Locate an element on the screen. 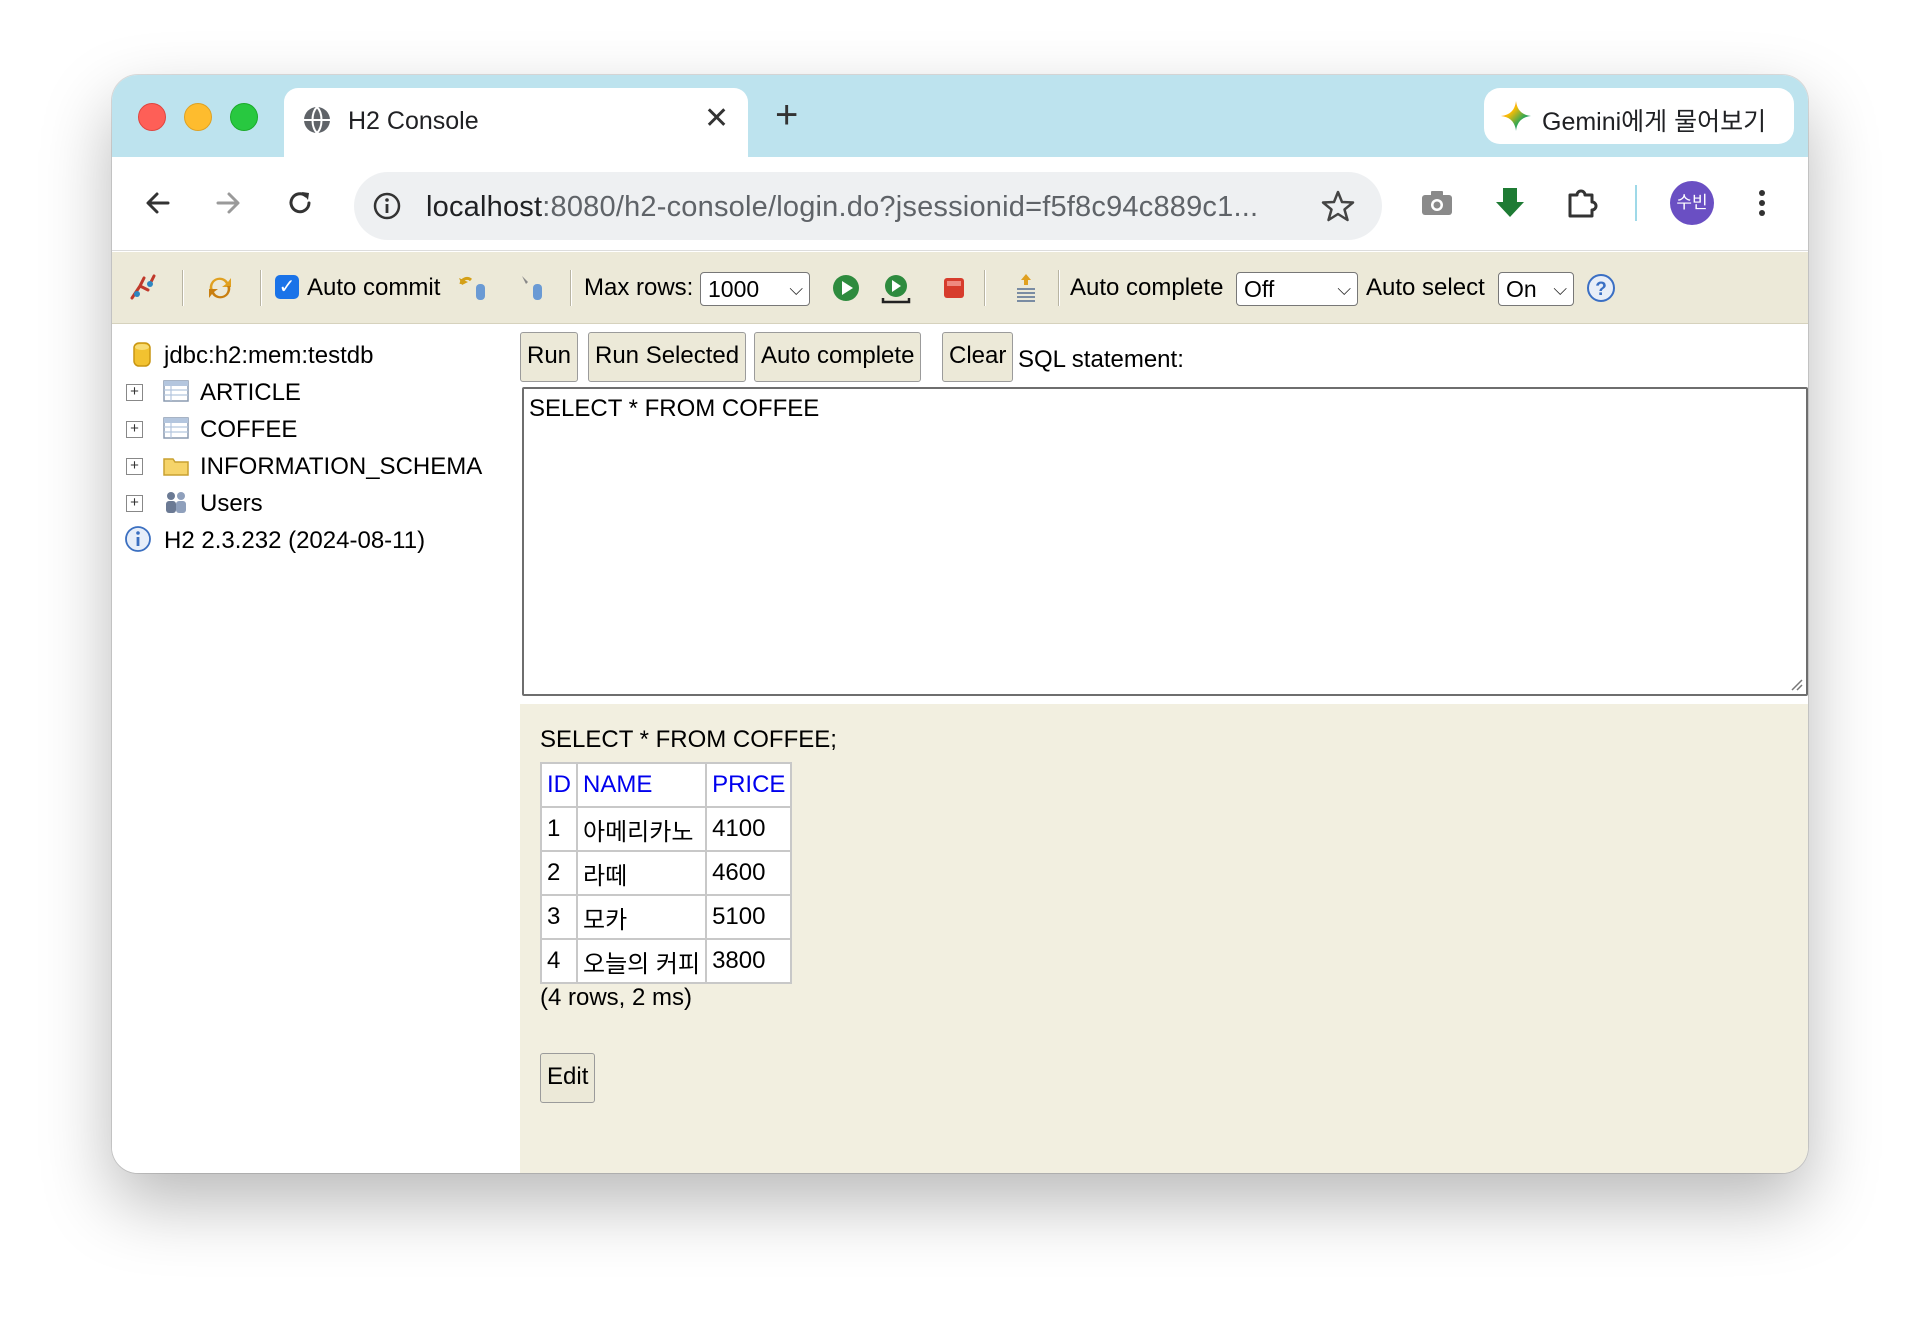 The height and width of the screenshot is (1322, 1920). auto-complete-value: Off is located at coordinates (1259, 289).